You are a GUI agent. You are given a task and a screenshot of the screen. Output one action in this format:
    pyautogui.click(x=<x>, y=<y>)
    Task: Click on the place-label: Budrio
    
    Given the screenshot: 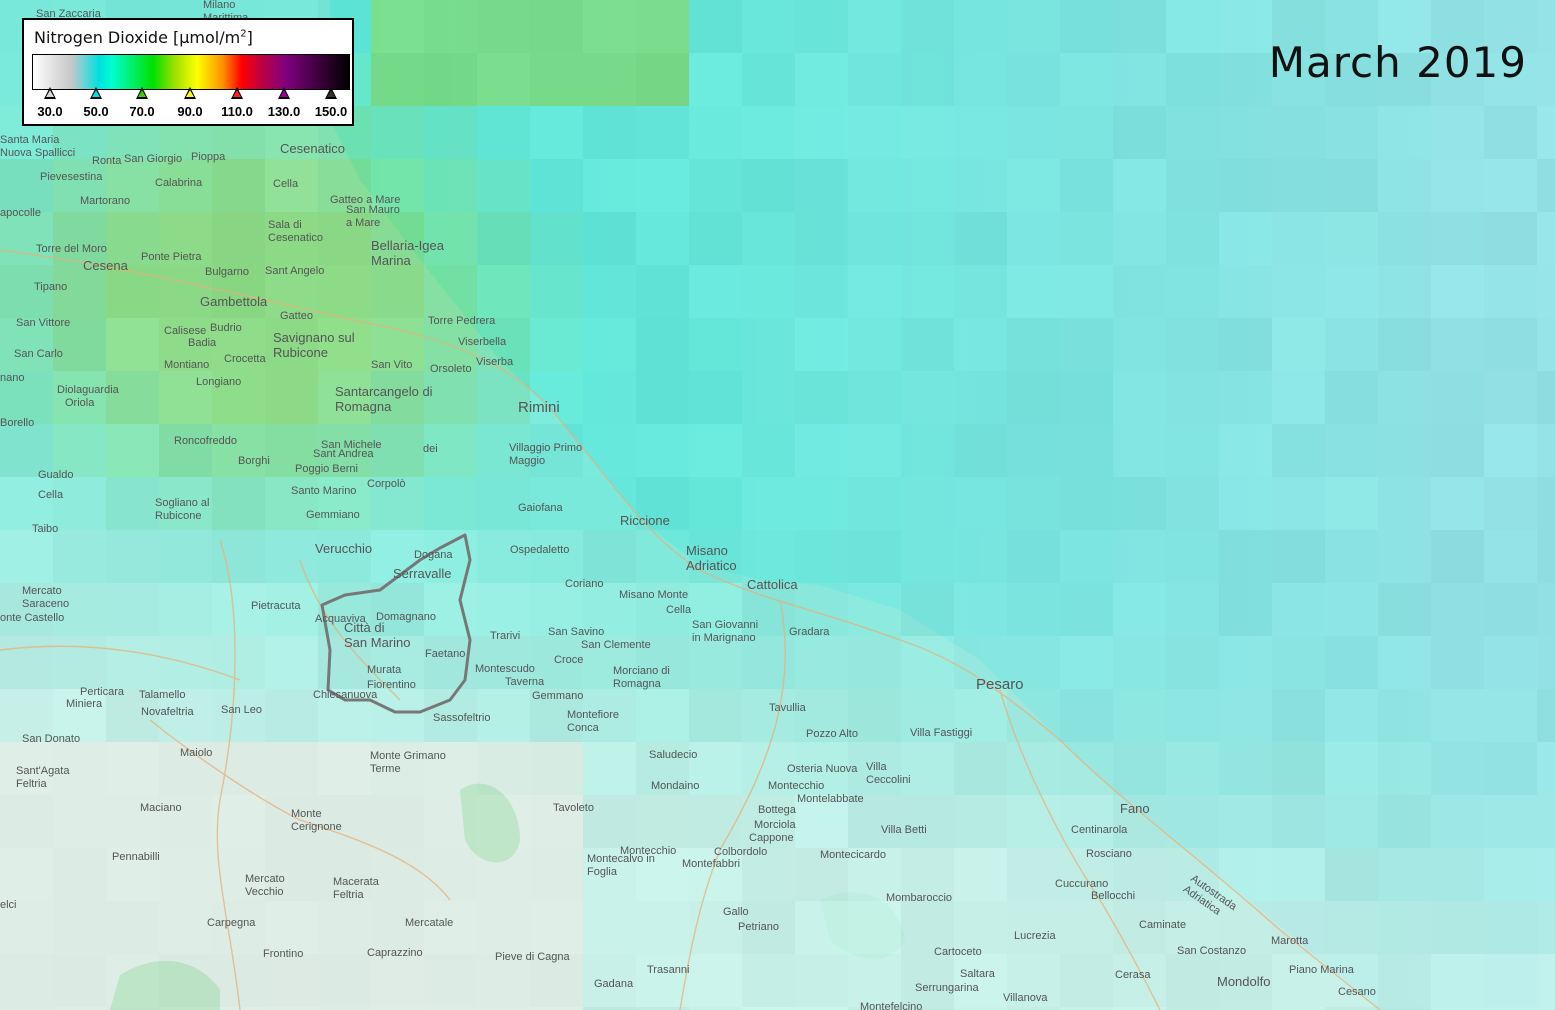 What is the action you would take?
    pyautogui.click(x=226, y=328)
    